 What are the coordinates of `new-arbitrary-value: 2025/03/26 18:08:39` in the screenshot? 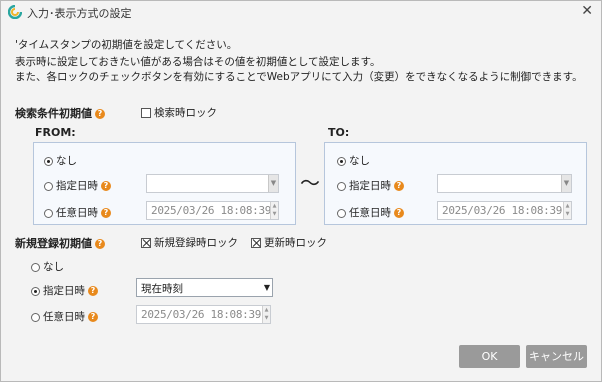 It's located at (201, 314).